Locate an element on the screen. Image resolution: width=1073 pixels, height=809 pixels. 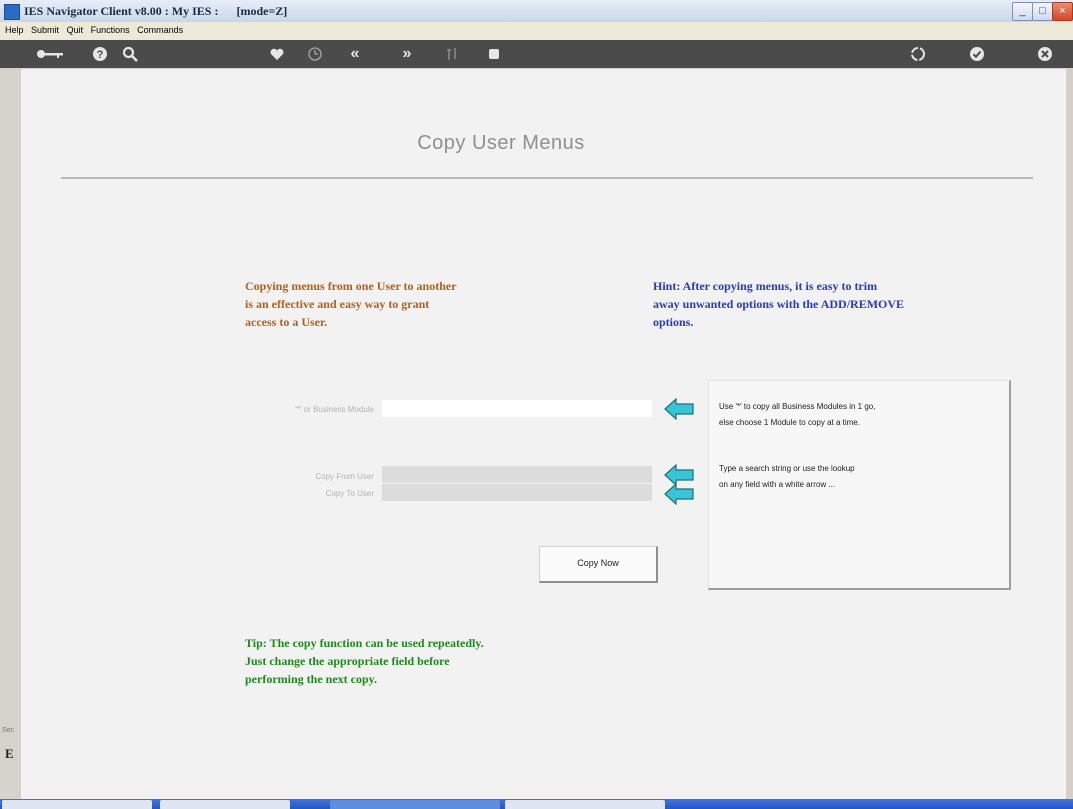
copy-from-user-input is located at coordinates (517, 474).